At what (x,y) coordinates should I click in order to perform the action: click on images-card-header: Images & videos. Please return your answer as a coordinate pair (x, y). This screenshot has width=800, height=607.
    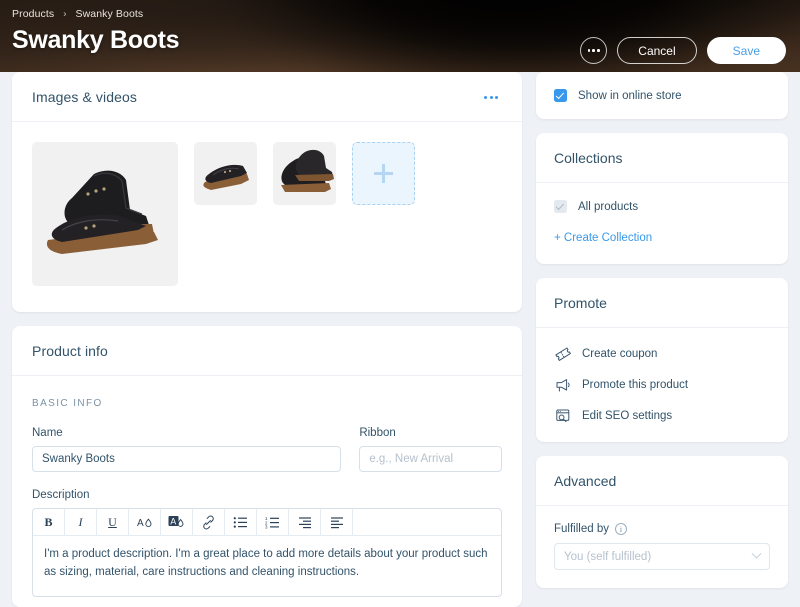
    Looking at the image, I should click on (267, 97).